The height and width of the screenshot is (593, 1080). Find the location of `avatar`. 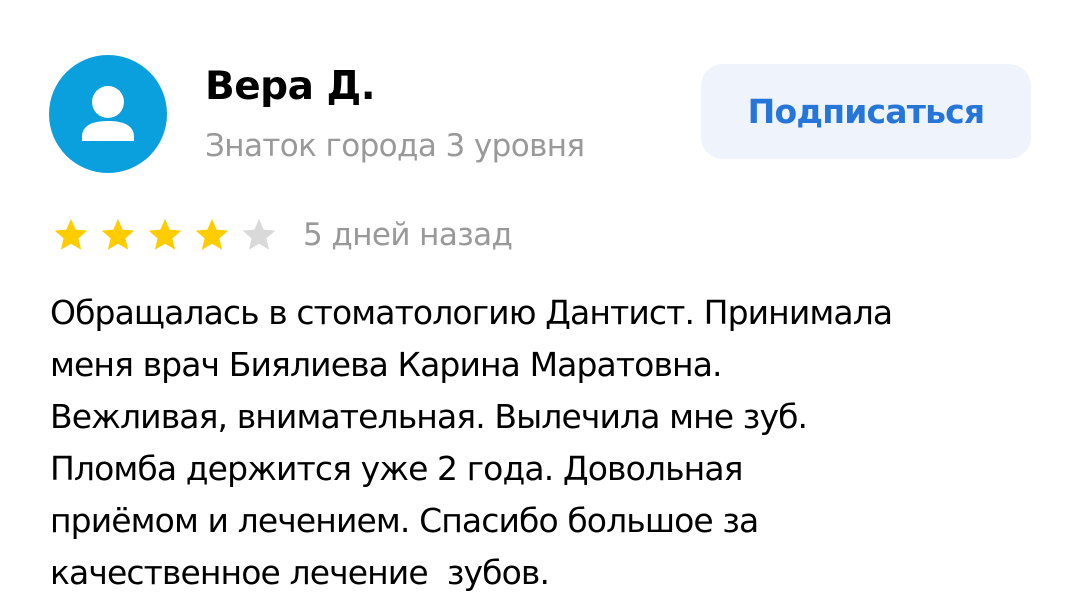

avatar is located at coordinates (108, 114).